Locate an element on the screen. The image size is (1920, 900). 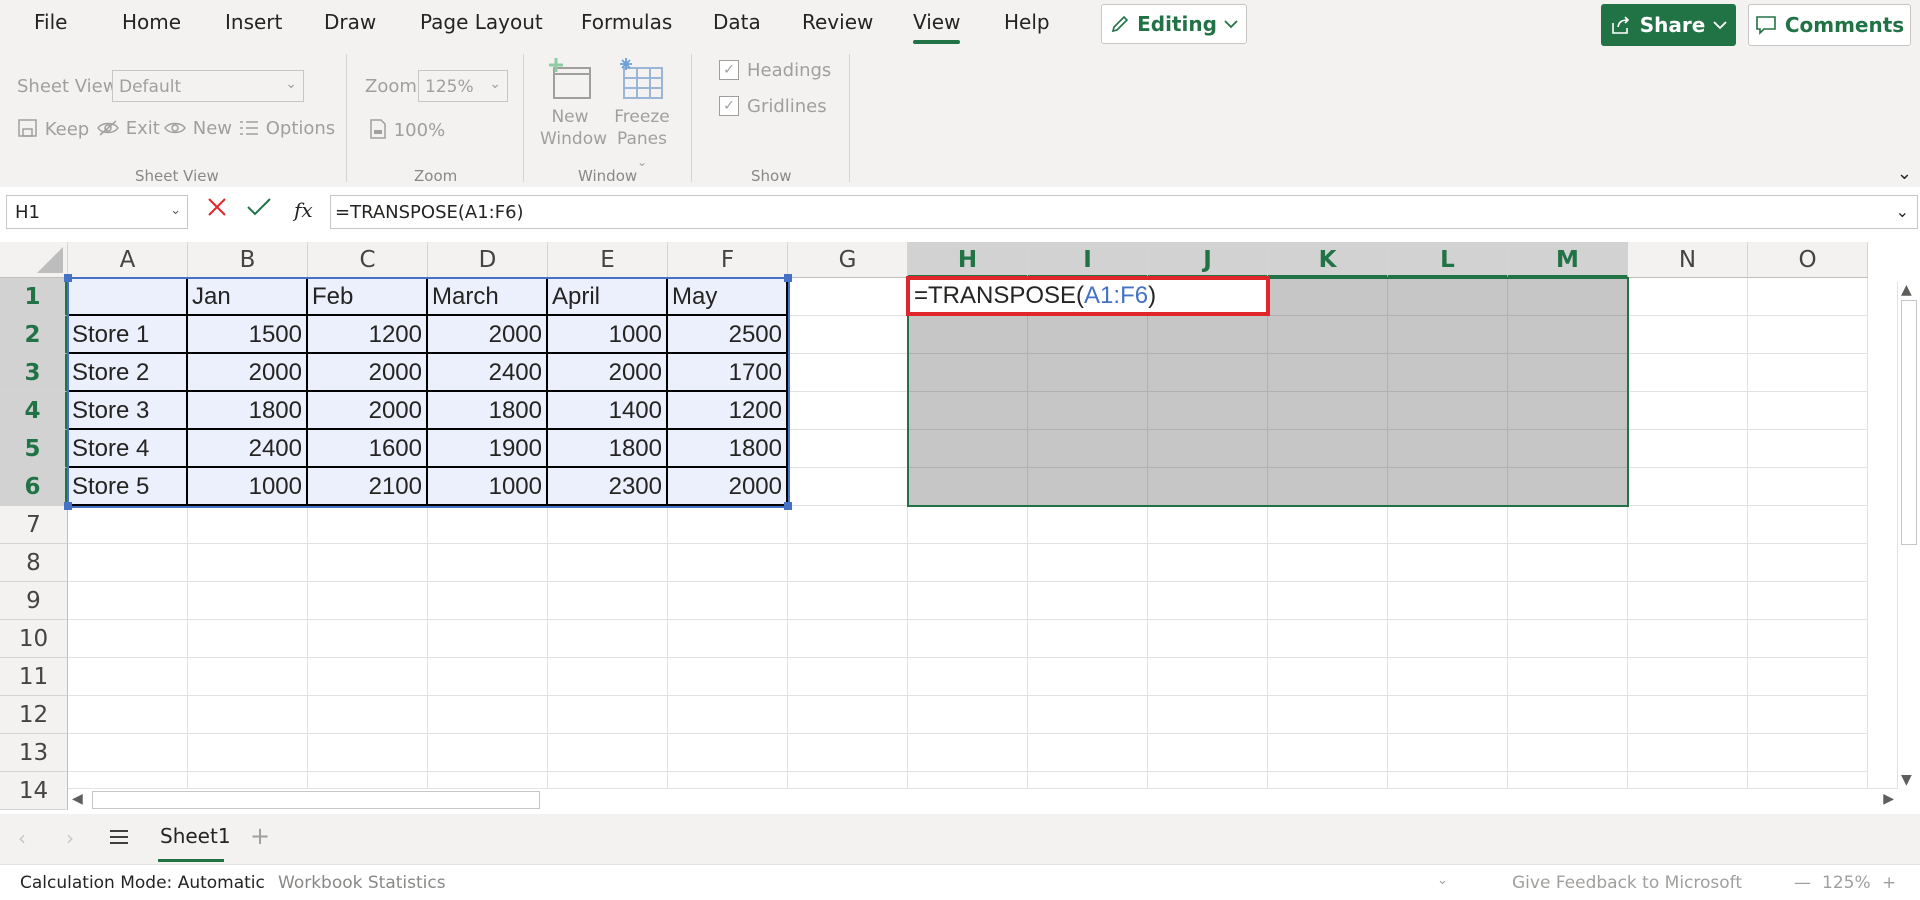
cell-b7 is located at coordinates (248, 525).